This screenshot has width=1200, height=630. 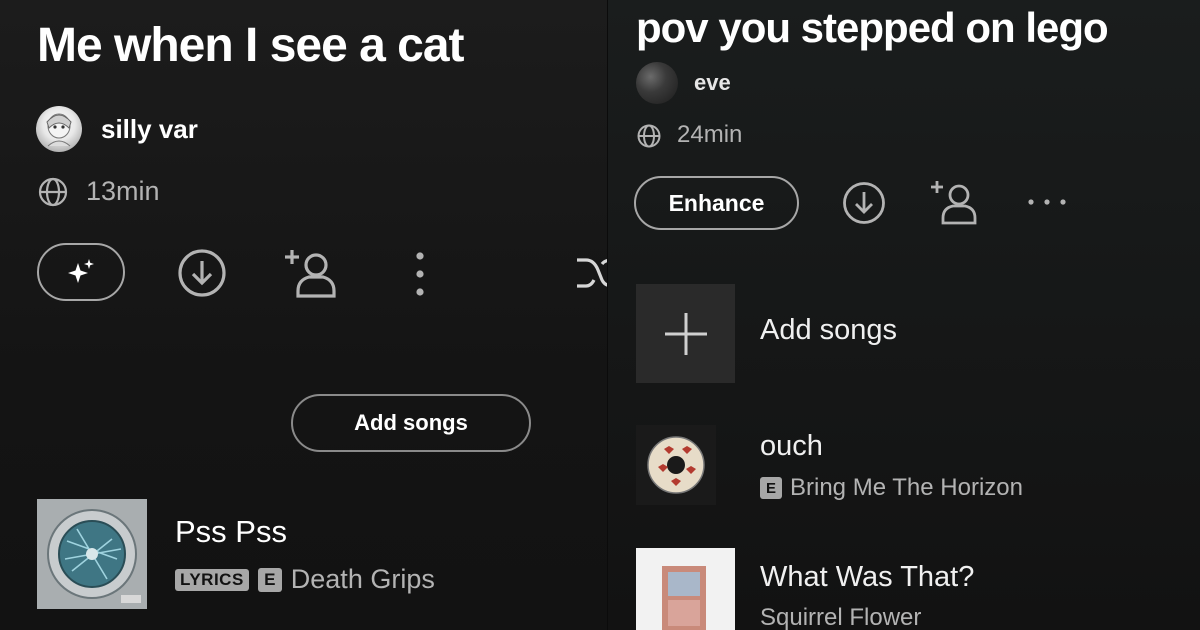 What do you see at coordinates (906, 488) in the screenshot?
I see `track-artist: Bring Me The Horizon` at bounding box center [906, 488].